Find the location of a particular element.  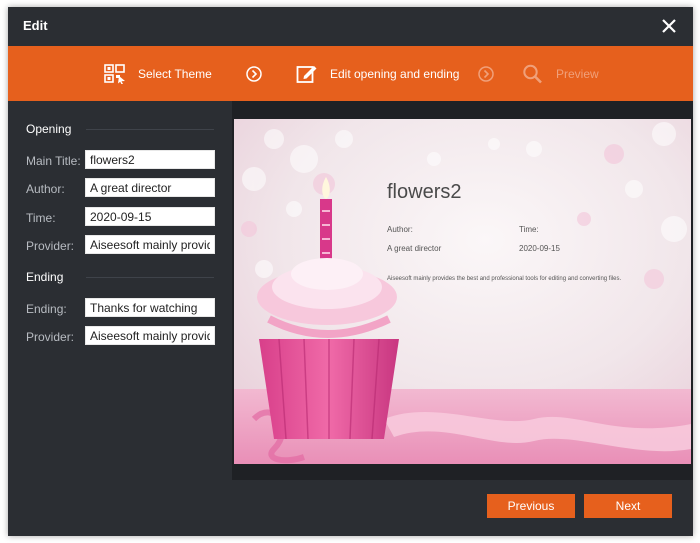

opening-provider-label: Provider: is located at coordinates (50, 246).